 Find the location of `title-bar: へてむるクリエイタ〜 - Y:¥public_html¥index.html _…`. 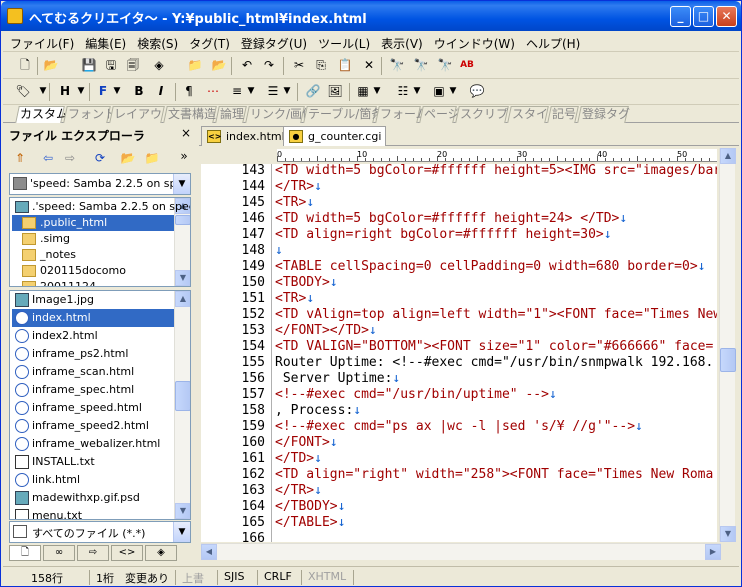

title-bar: へてむるクリエイタ〜 - Y:¥public_html¥index.html _… is located at coordinates (371, 16).